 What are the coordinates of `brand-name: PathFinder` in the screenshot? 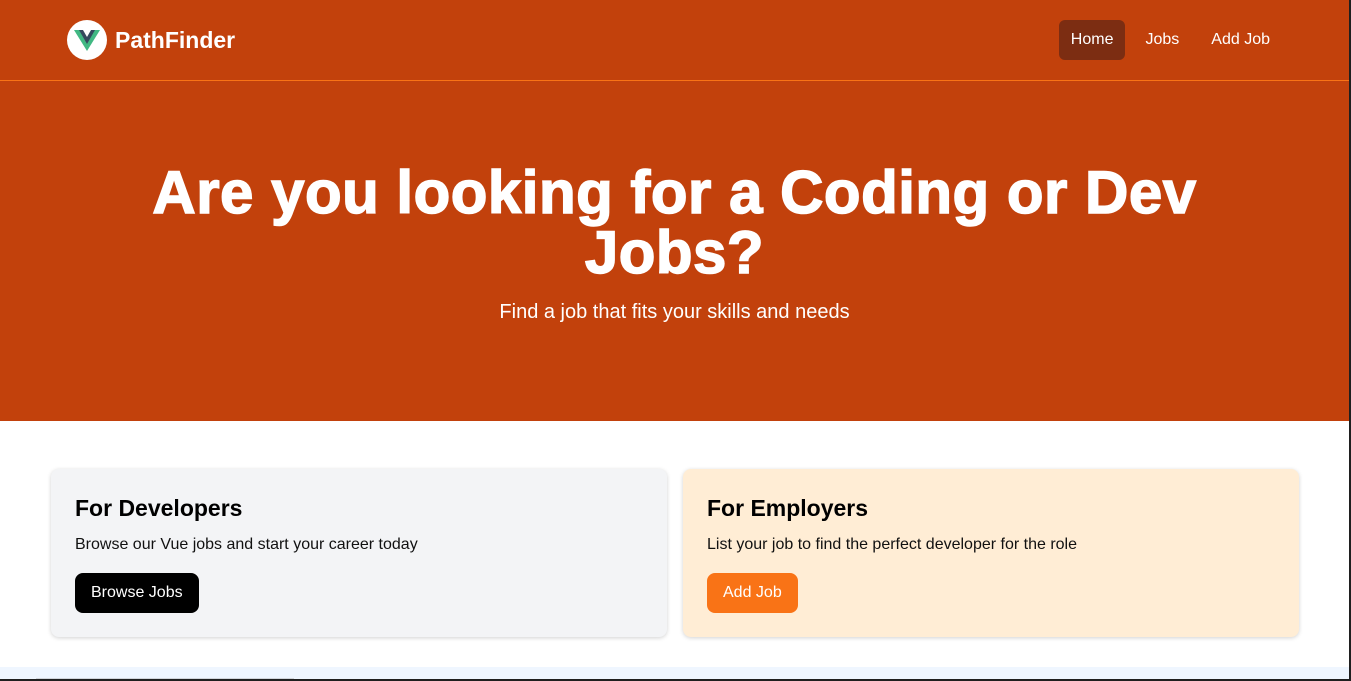 It's located at (175, 39).